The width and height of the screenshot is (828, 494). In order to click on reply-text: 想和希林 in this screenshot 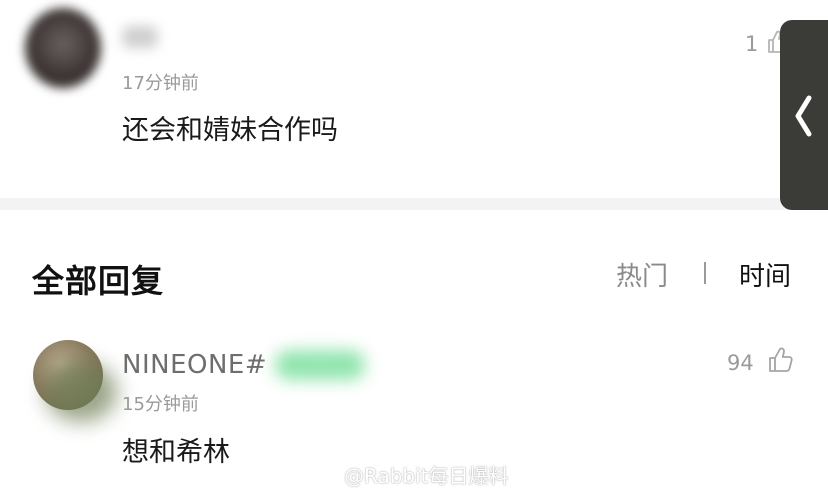, I will do `click(176, 452)`.